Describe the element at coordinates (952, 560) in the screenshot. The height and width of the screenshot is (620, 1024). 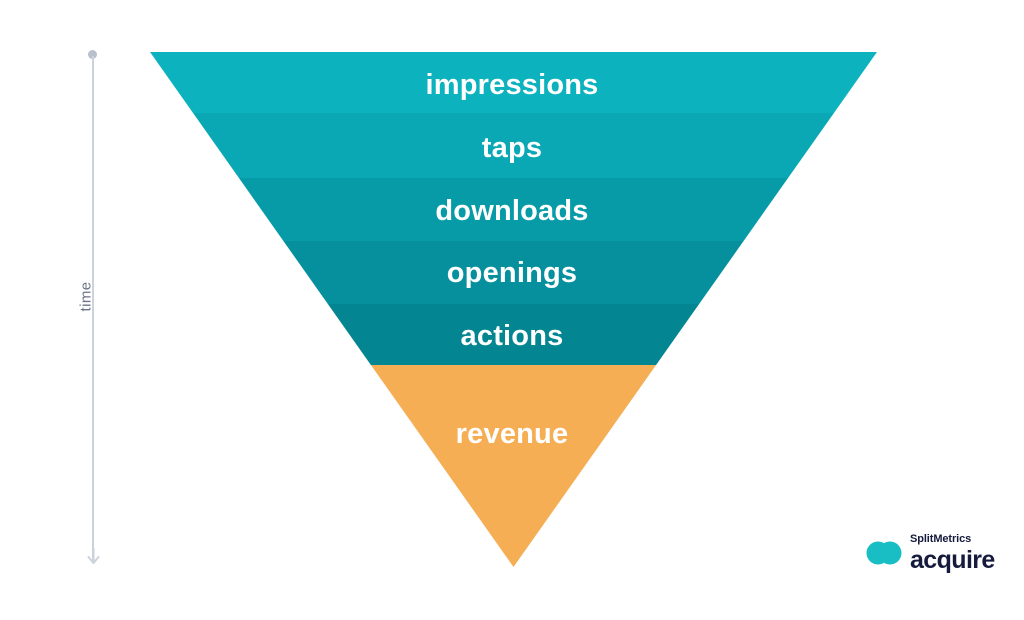
I see `logo-product-name: acquire` at that location.